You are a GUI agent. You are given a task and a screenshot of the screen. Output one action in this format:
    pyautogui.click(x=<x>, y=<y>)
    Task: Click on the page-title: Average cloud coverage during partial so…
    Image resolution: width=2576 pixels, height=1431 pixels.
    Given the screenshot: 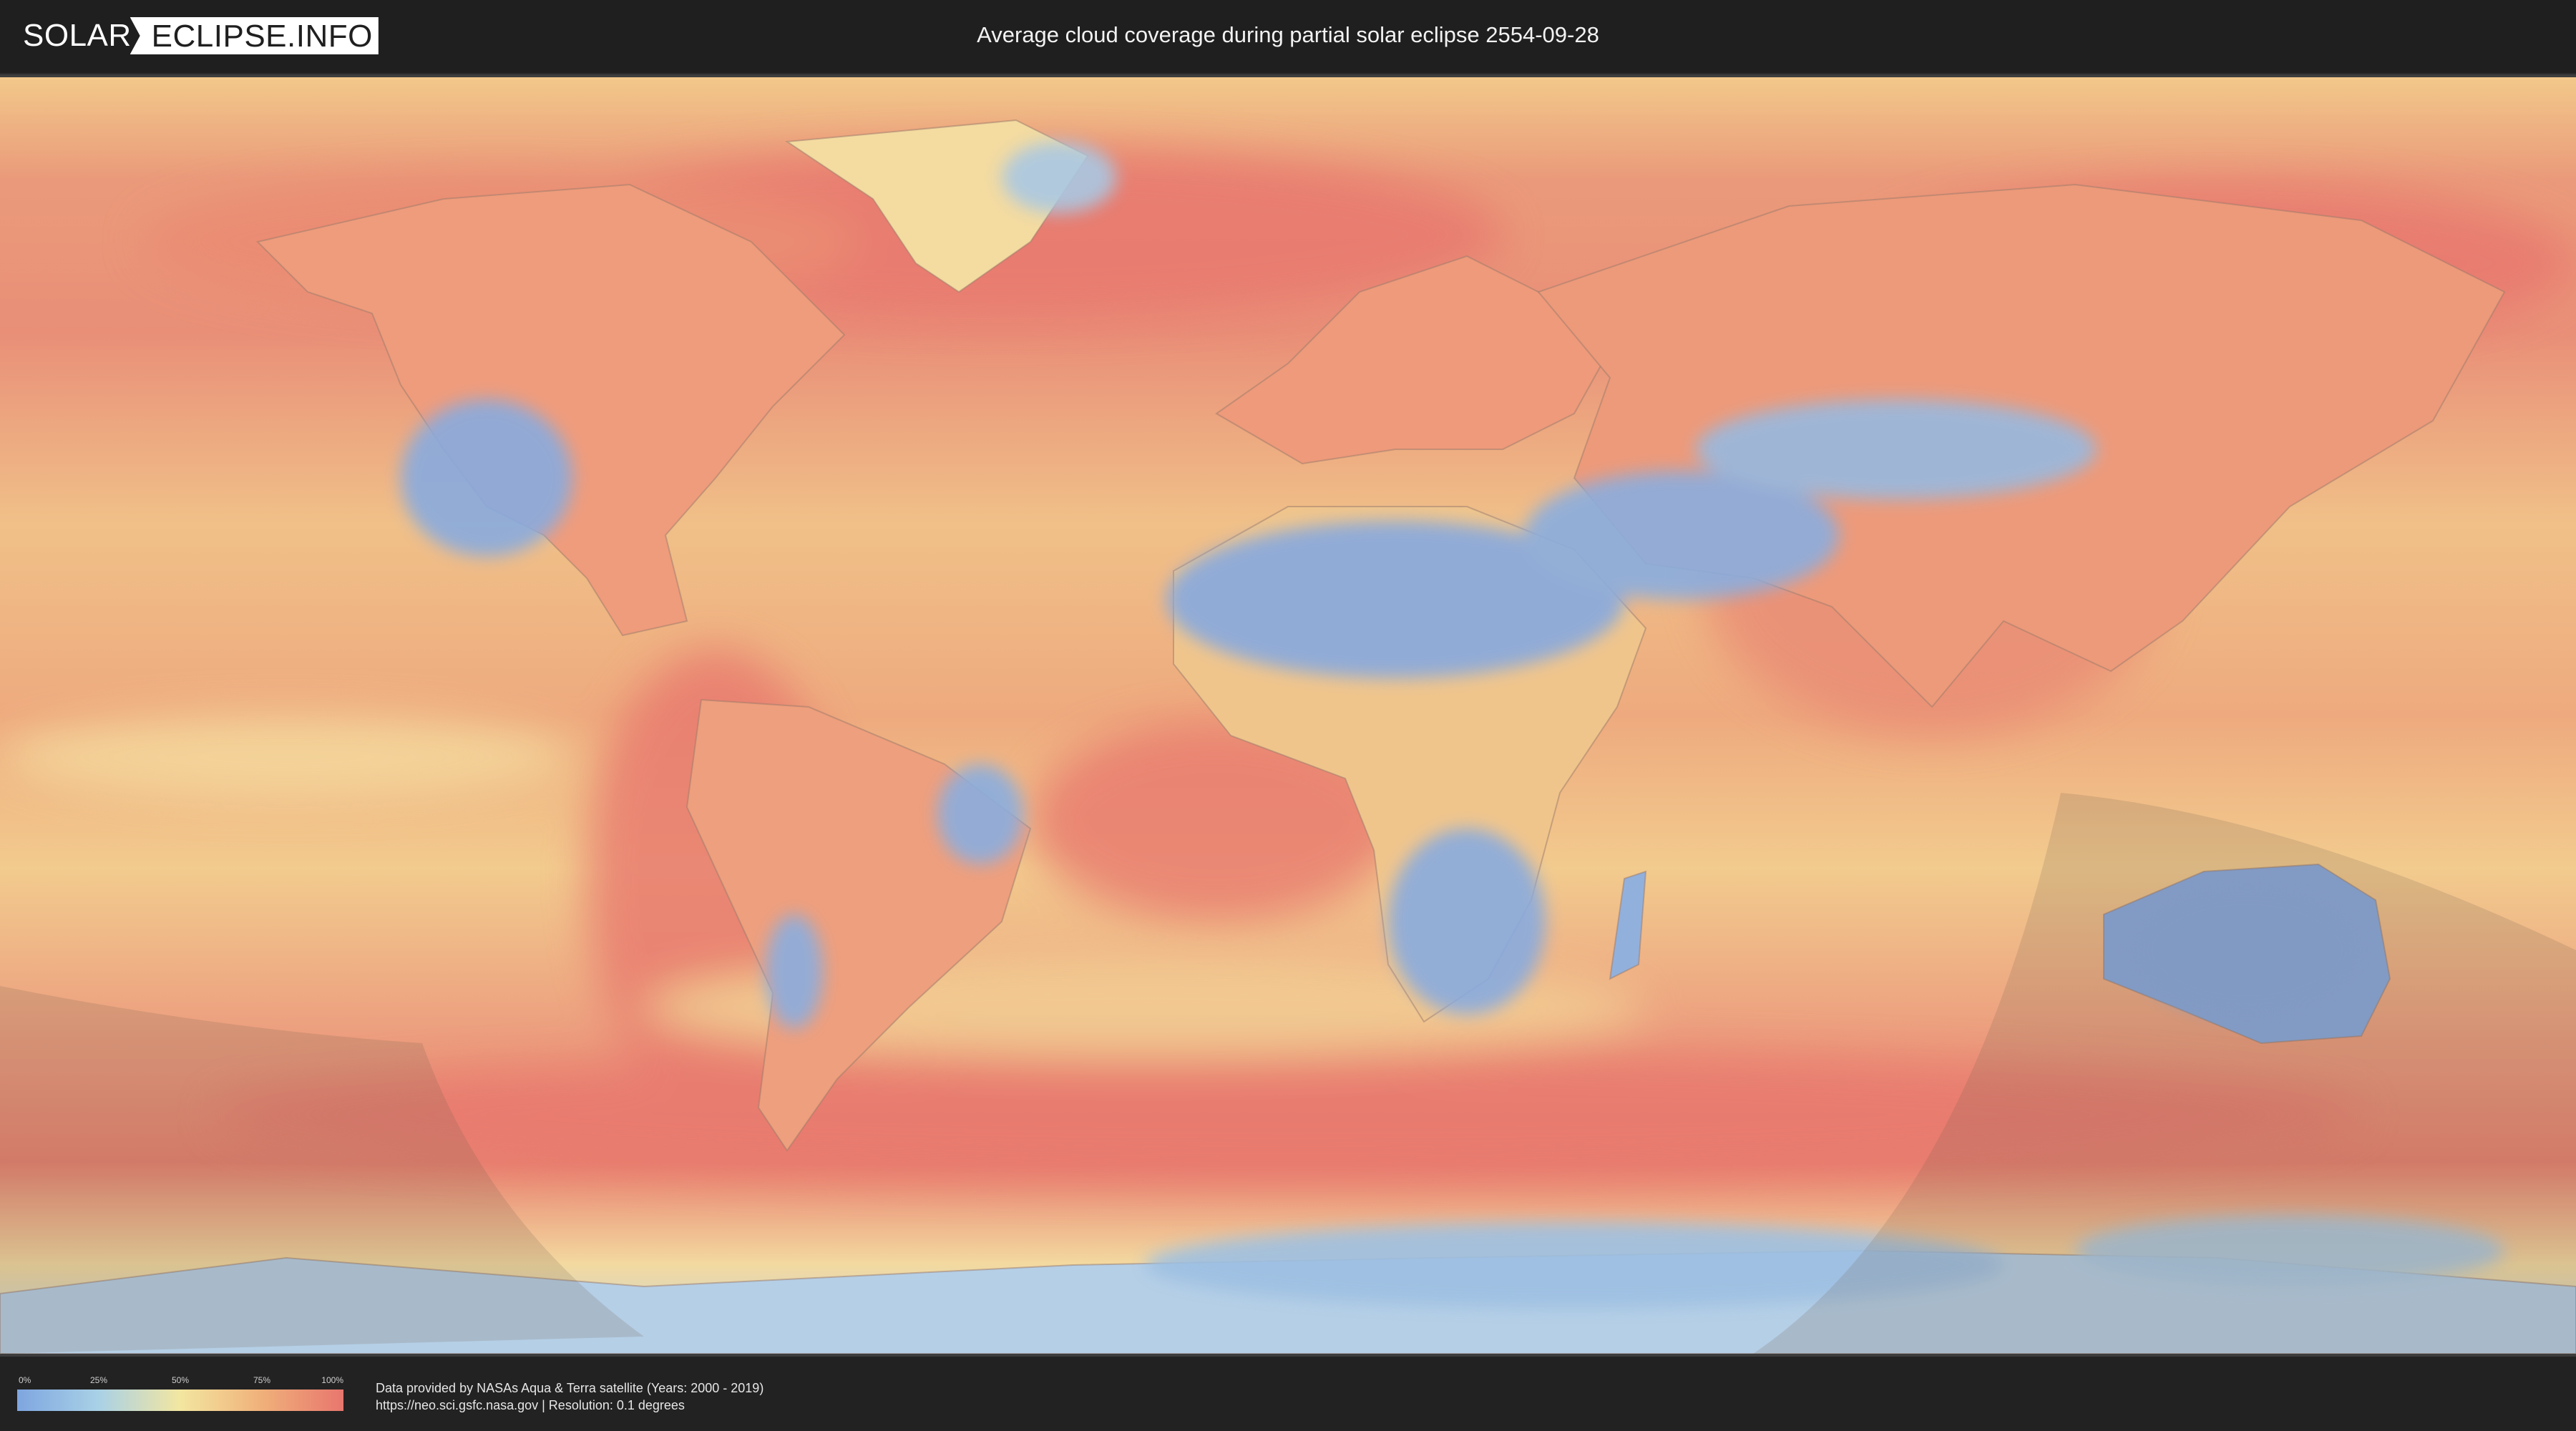 What is the action you would take?
    pyautogui.click(x=1288, y=34)
    